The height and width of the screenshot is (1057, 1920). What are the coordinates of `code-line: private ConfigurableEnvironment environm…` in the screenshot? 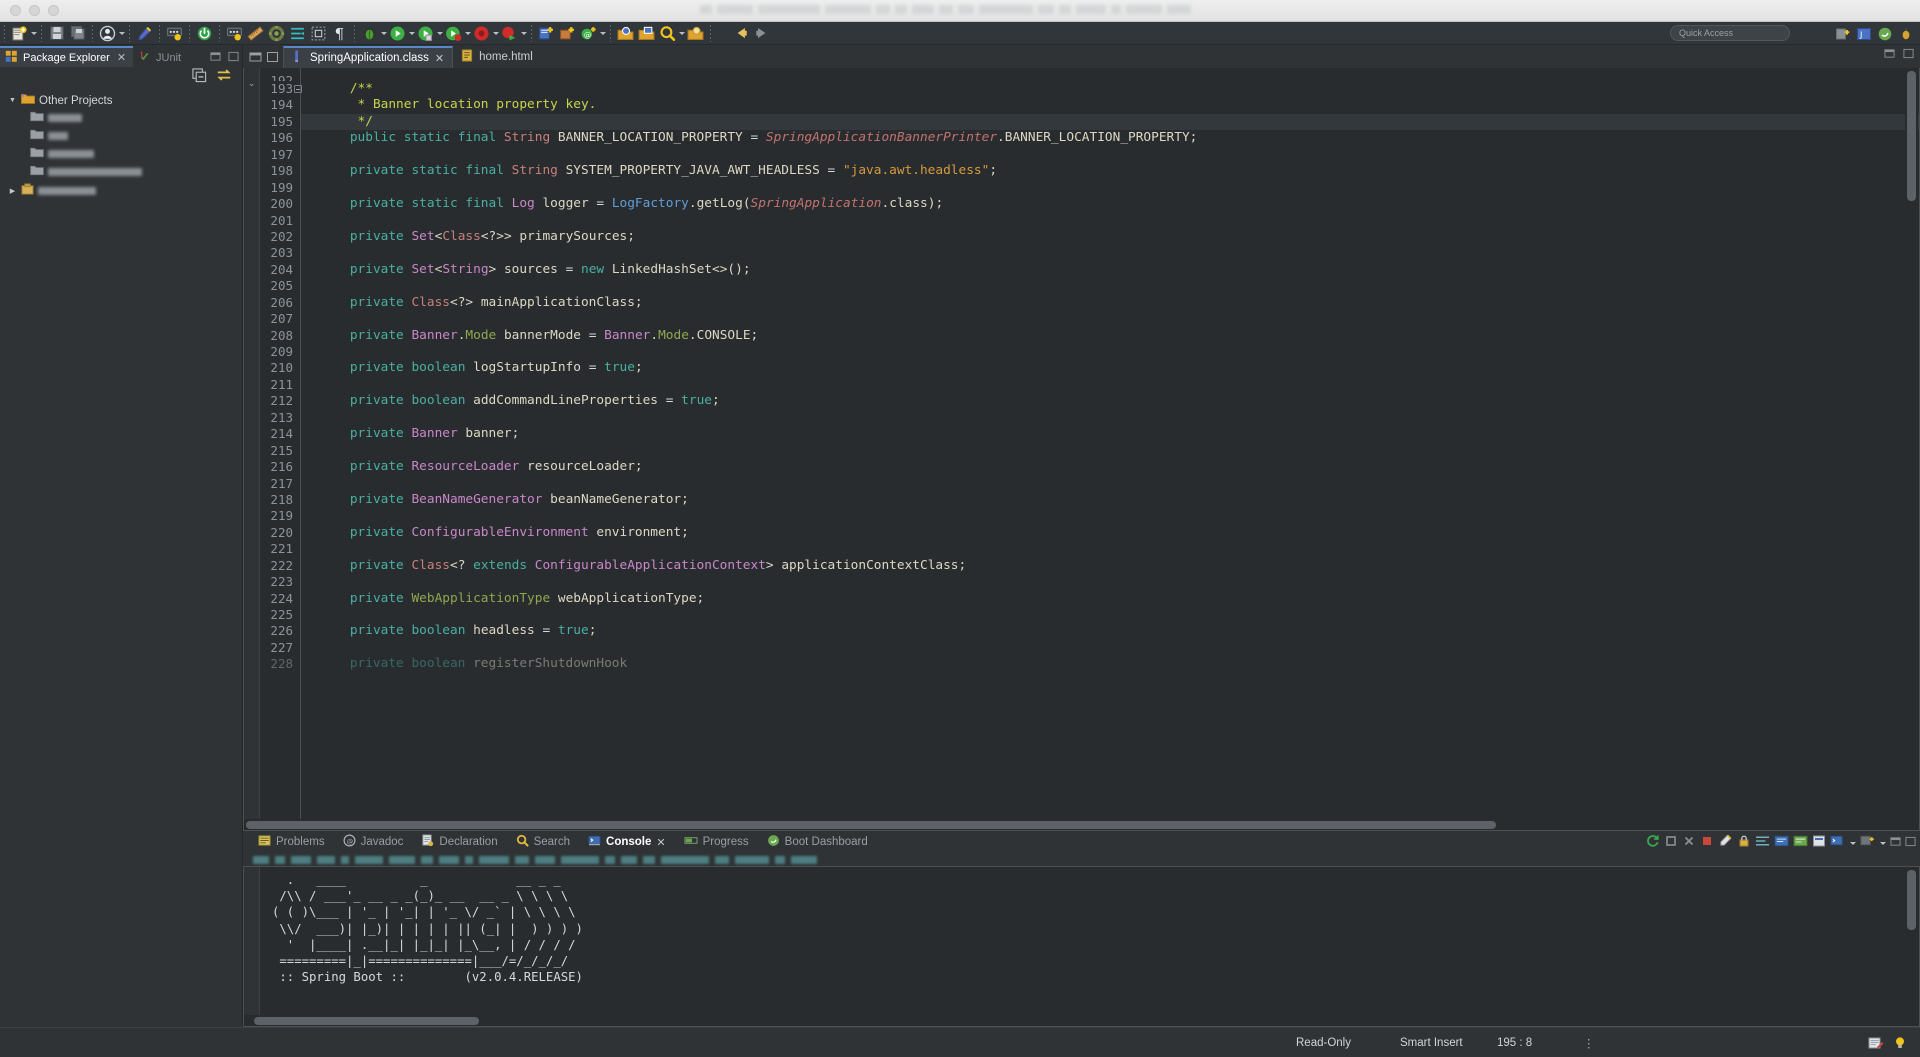 It's located at (1119, 533).